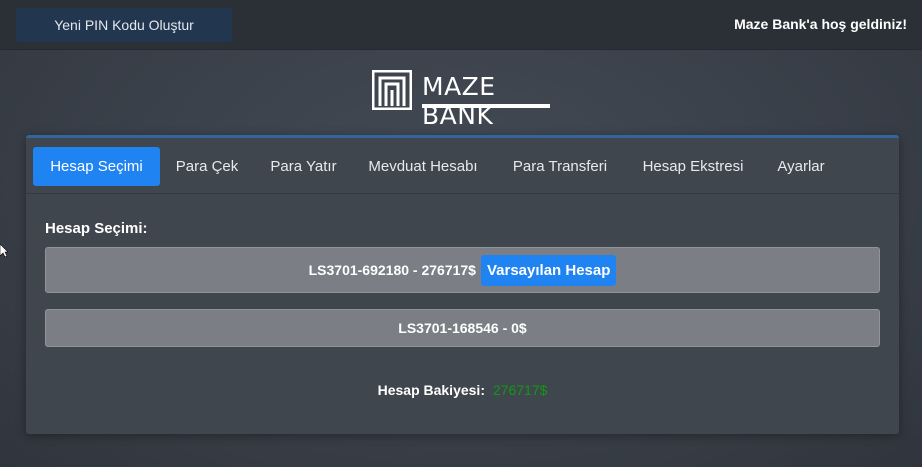 Image resolution: width=922 pixels, height=467 pixels. What do you see at coordinates (392, 90) in the screenshot?
I see `maze-bank-logo-icon` at bounding box center [392, 90].